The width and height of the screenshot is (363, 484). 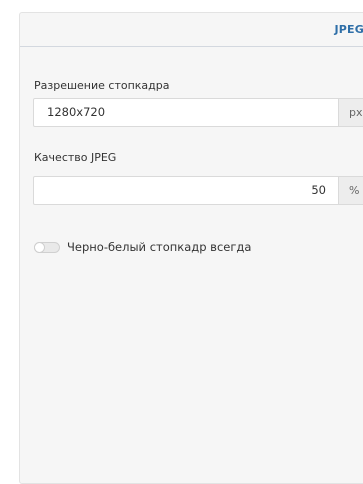 What do you see at coordinates (191, 30) in the screenshot?
I see `panel-header: JPEG` at bounding box center [191, 30].